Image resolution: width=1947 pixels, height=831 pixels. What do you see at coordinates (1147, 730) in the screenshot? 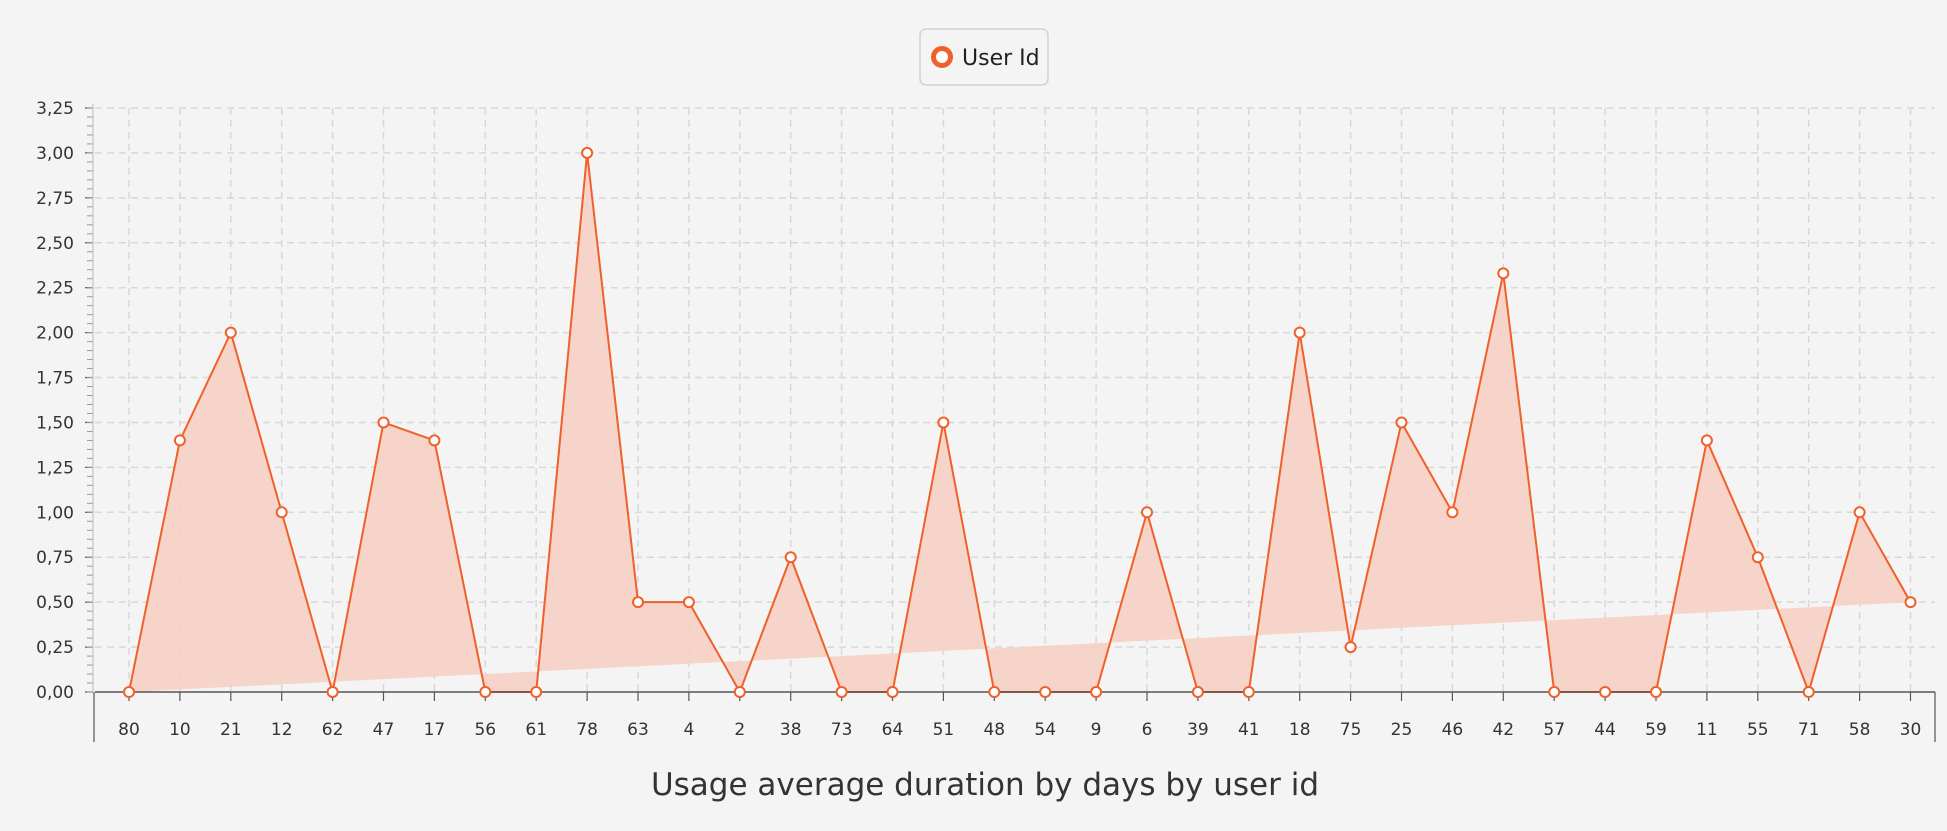
I see `x-tick-label: 6` at bounding box center [1147, 730].